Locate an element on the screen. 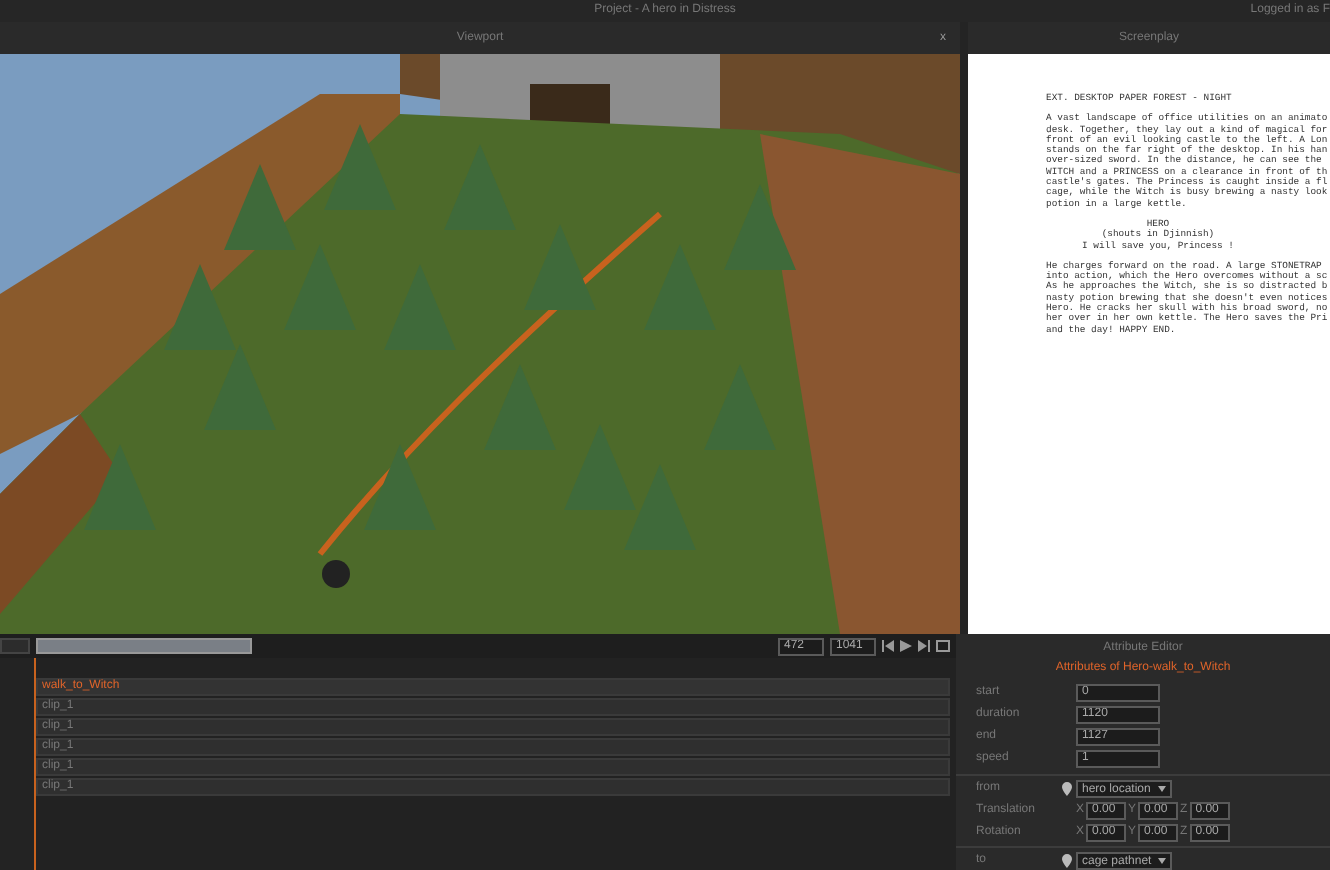 Image resolution: width=1330 pixels, height=870 pixels. frame-field is located at coordinates (15, 646).